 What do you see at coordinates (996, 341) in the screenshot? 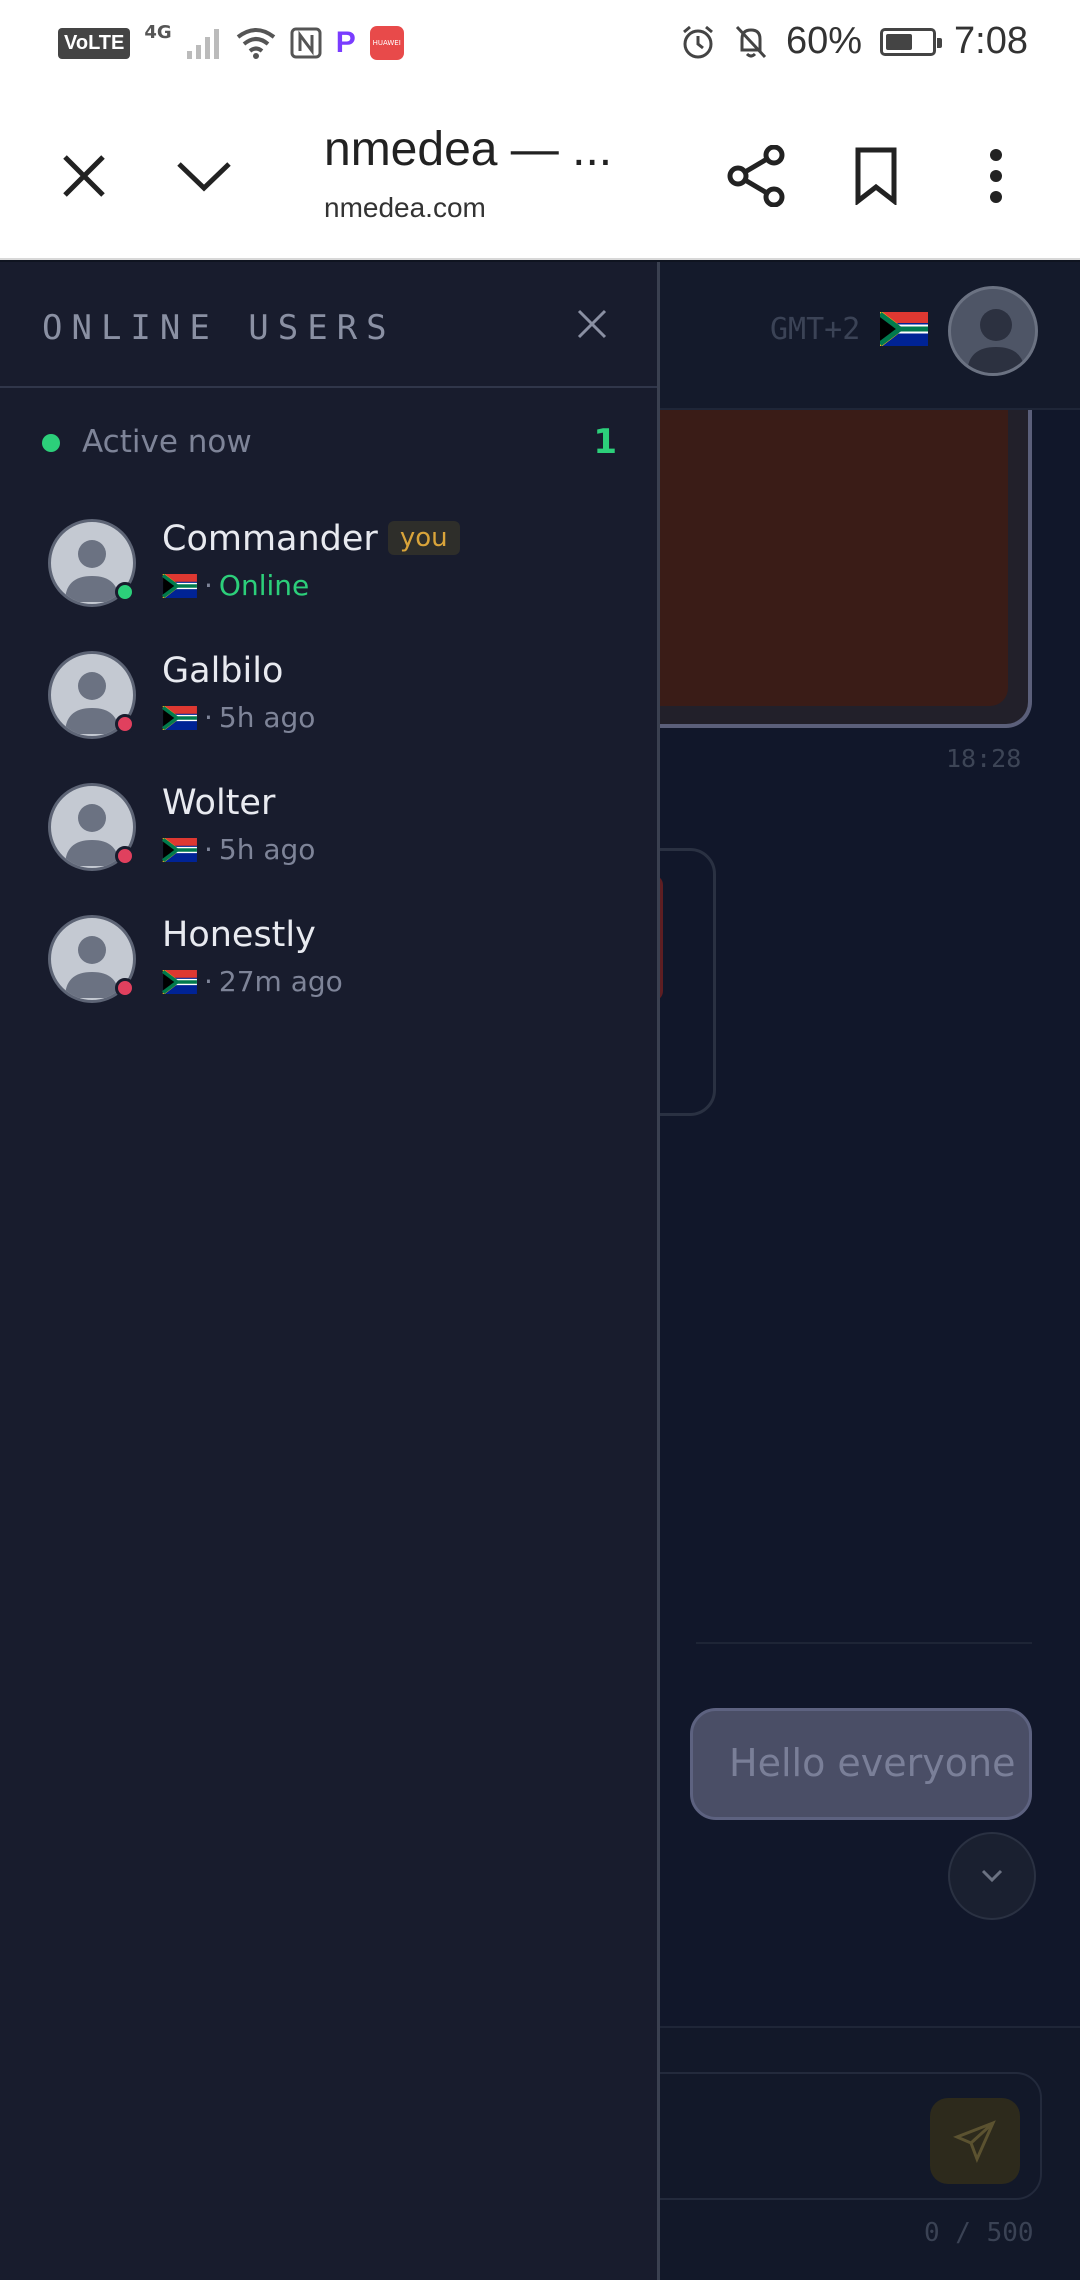
I see `user-icon` at bounding box center [996, 341].